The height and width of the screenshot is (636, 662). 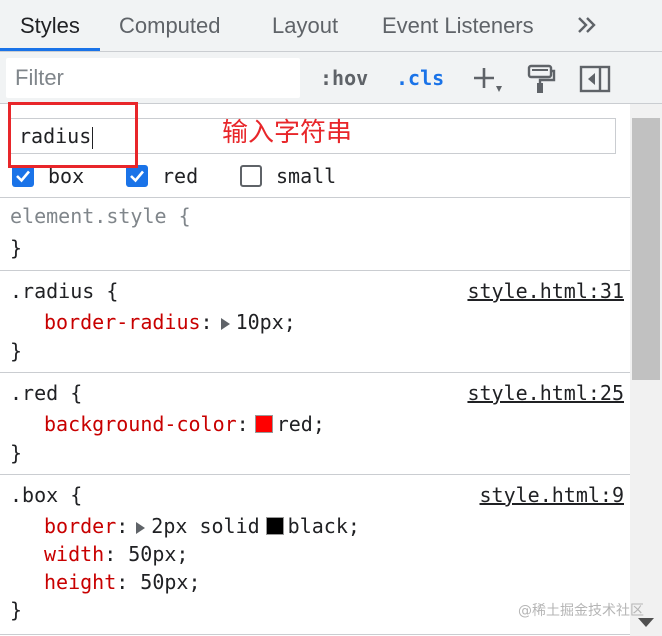 What do you see at coordinates (205, 526) in the screenshot?
I see `property-value: 2px solid` at bounding box center [205, 526].